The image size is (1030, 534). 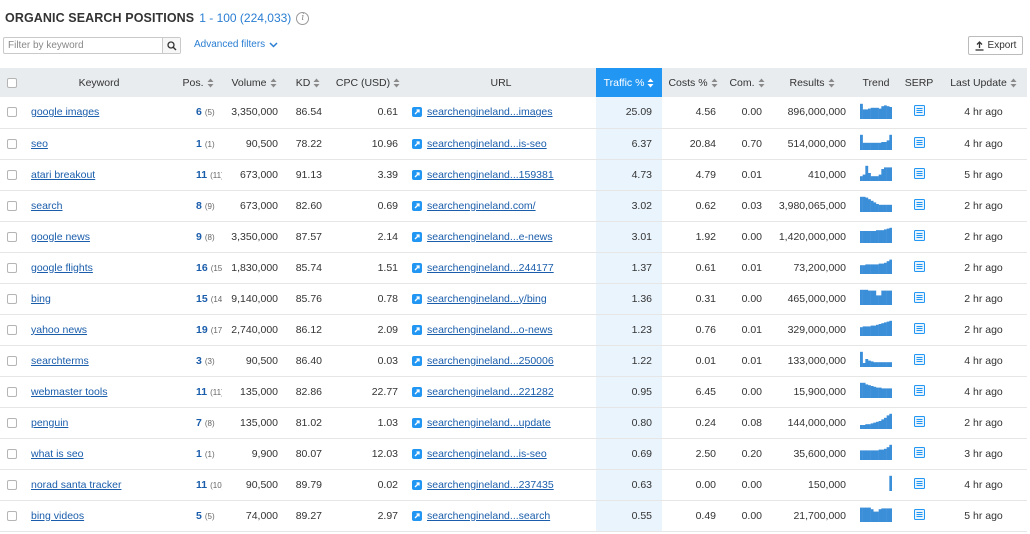 I want to click on url-link: searchengineland...237435, so click(x=490, y=485).